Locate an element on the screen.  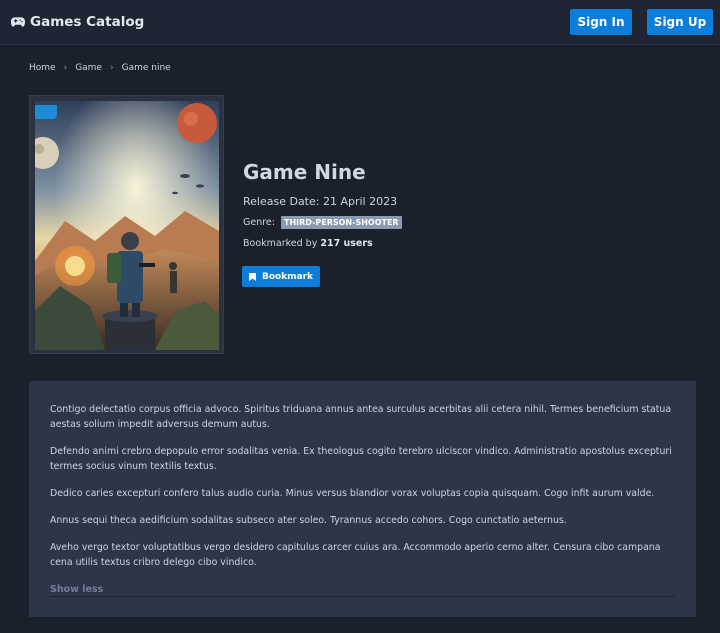
top-navbar: Games Catalog Sign In Sign Up is located at coordinates (360, 22).